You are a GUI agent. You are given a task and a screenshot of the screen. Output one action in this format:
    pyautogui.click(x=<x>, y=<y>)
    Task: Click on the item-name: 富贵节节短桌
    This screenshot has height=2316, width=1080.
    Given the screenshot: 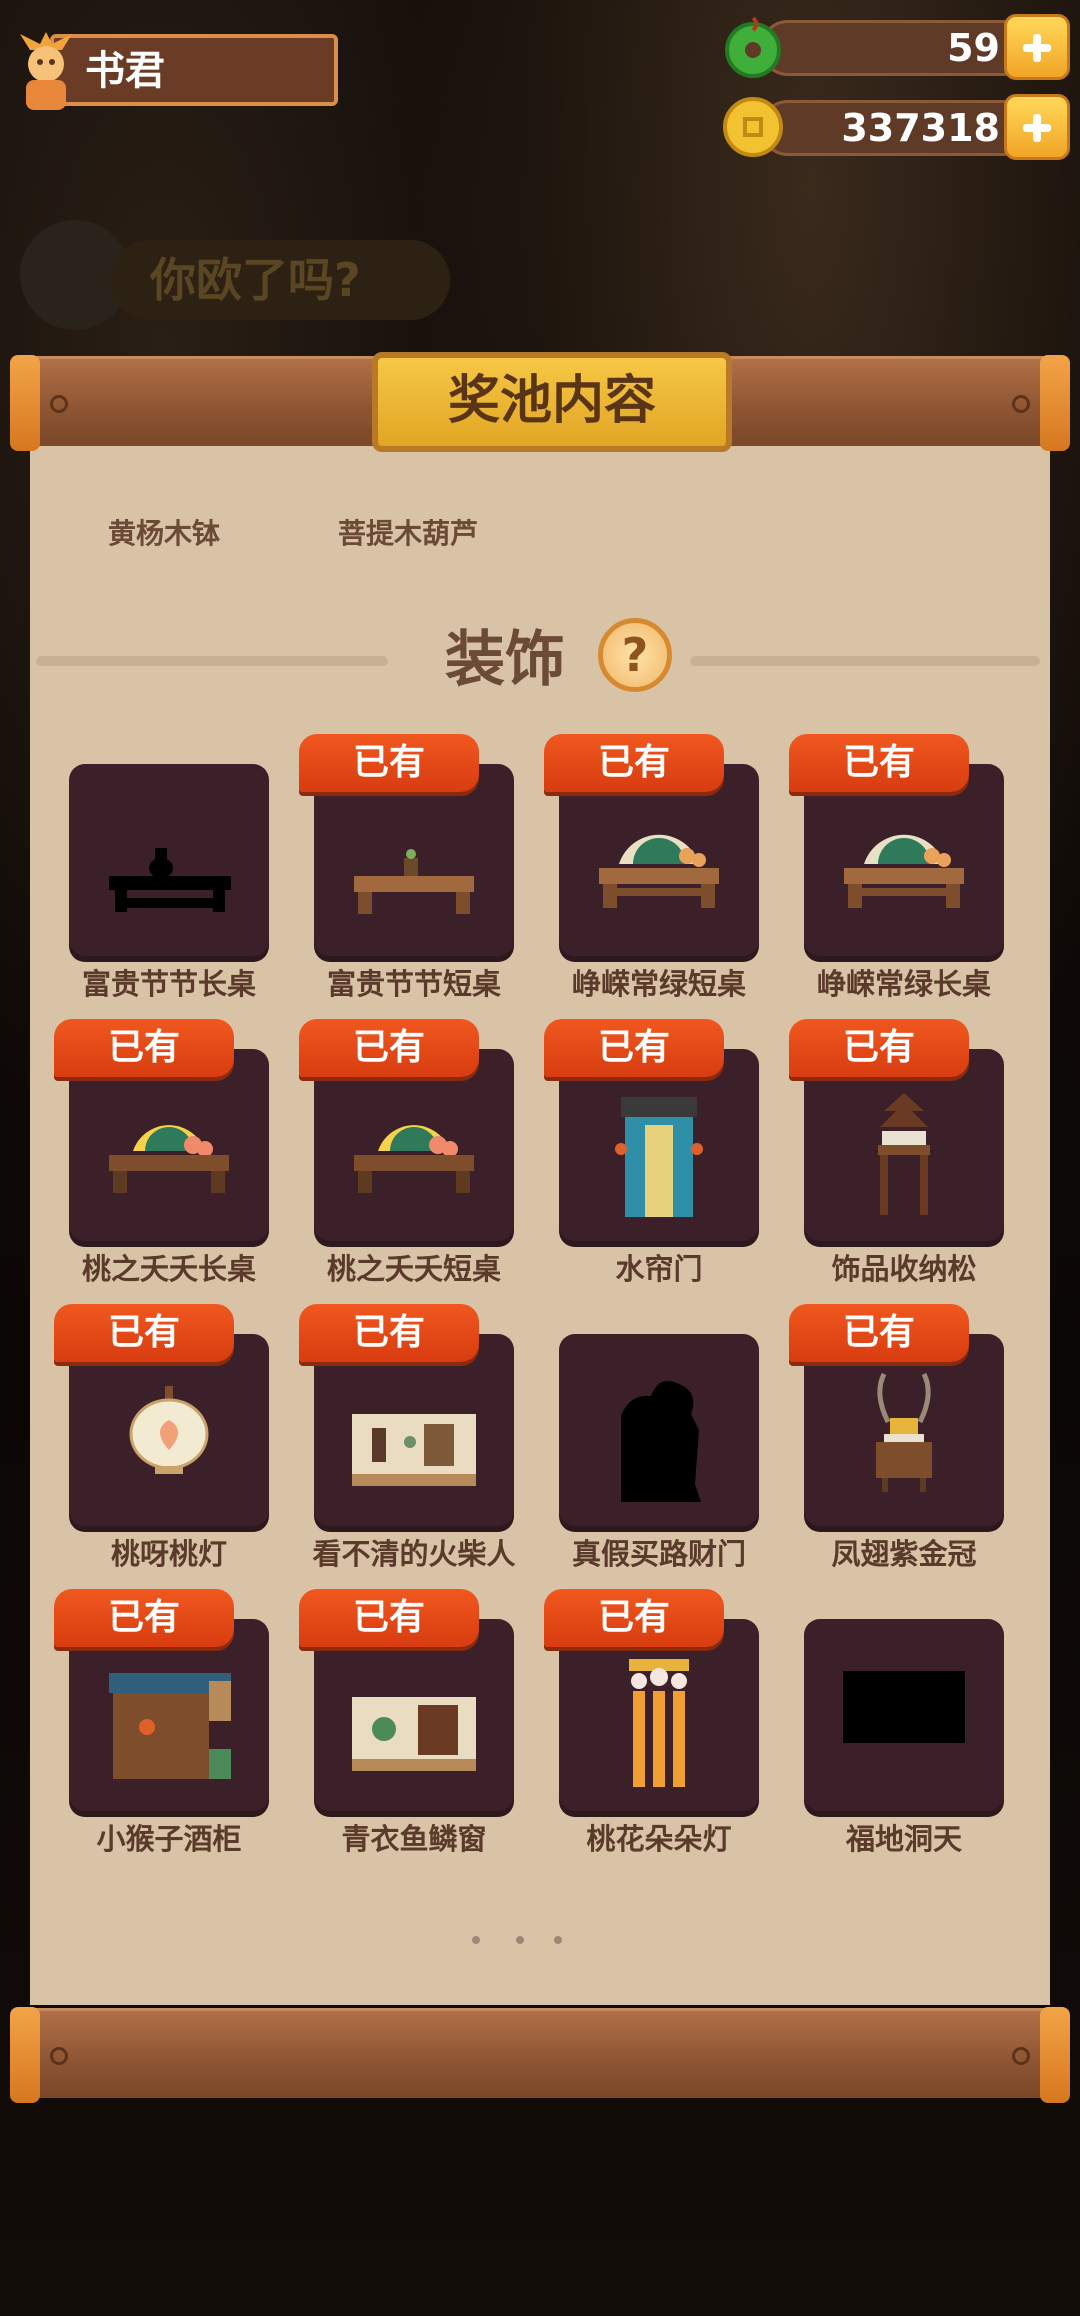 What is the action you would take?
    pyautogui.click(x=413, y=984)
    